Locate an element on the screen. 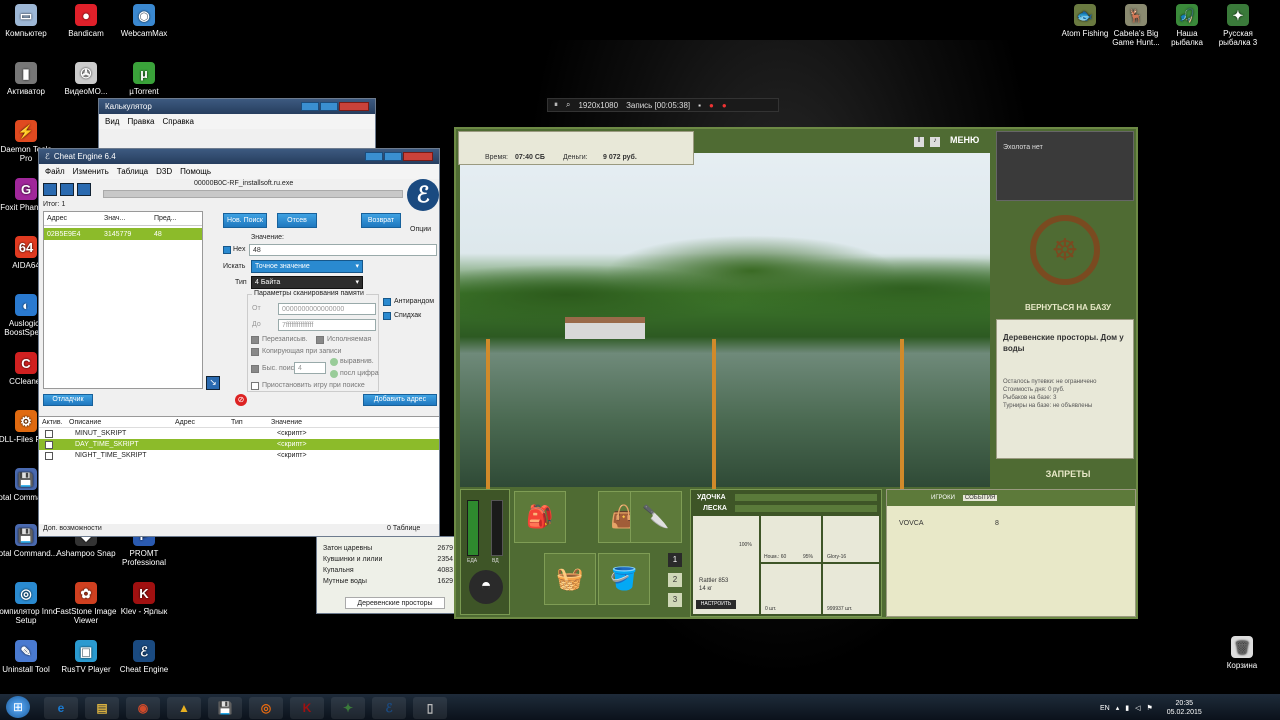 The image size is (1280, 720). speedhack-checkbox is located at coordinates (387, 316).